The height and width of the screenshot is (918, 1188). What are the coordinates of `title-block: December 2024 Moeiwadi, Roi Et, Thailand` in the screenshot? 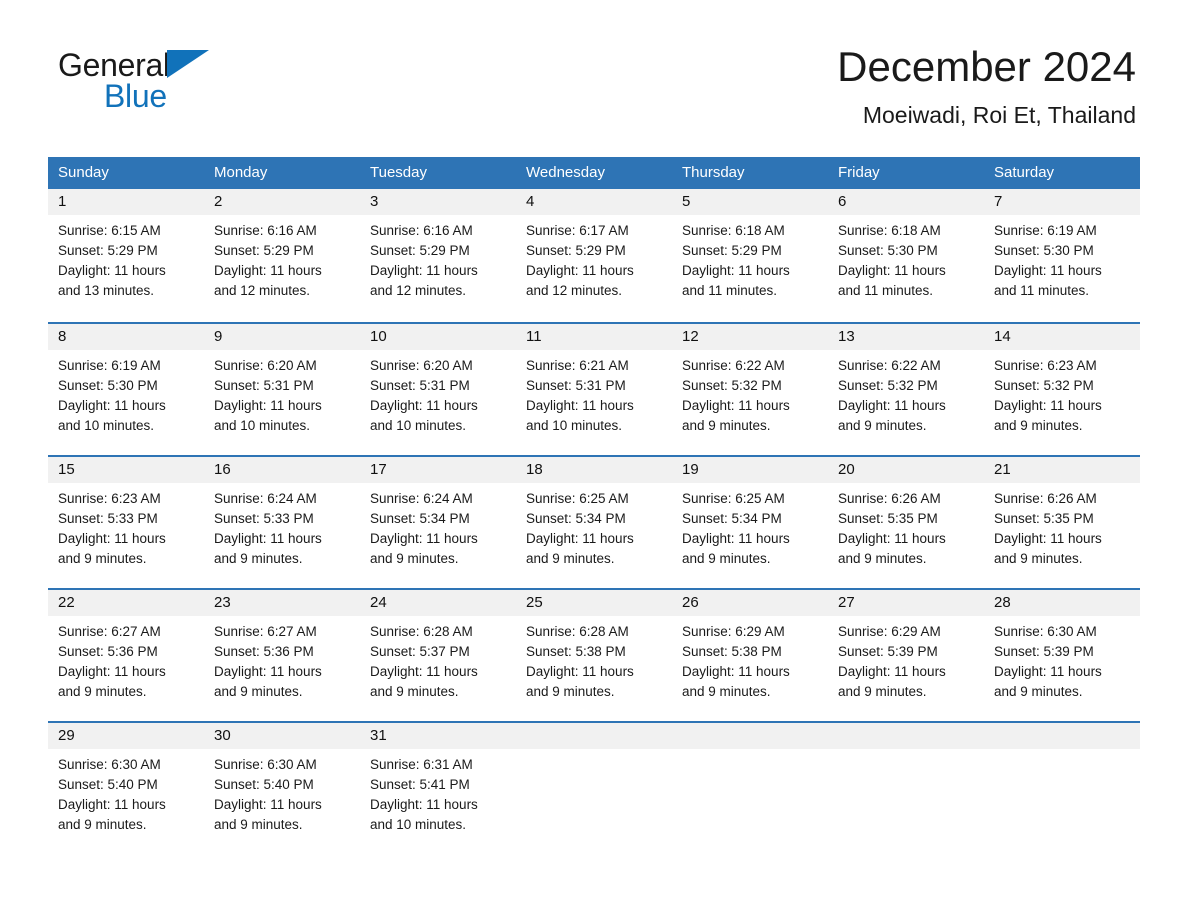 It's located at (986, 86).